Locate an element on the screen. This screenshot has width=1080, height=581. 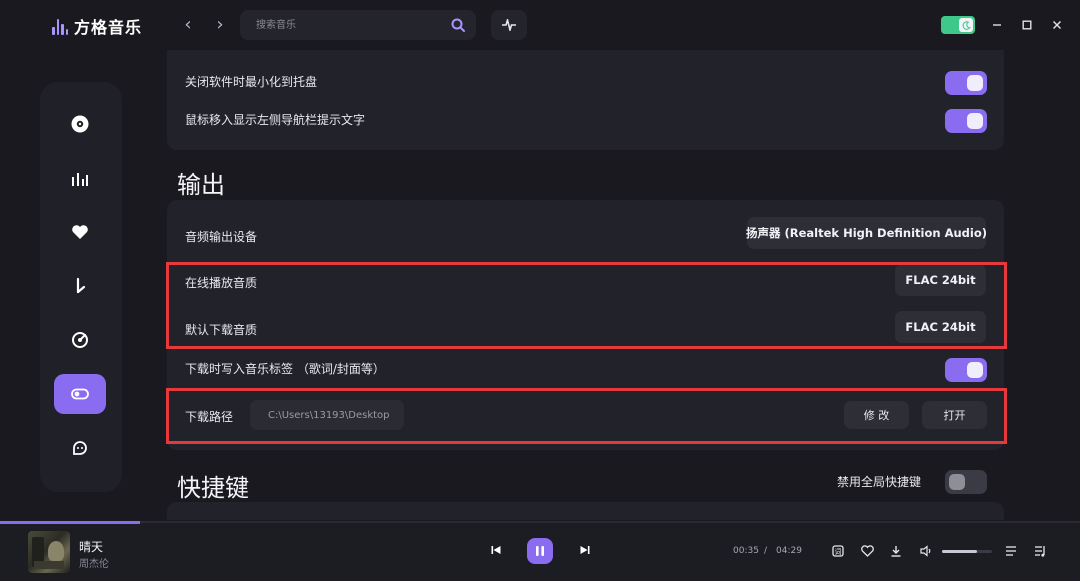
sidebar-item-discover is located at coordinates (80, 124).